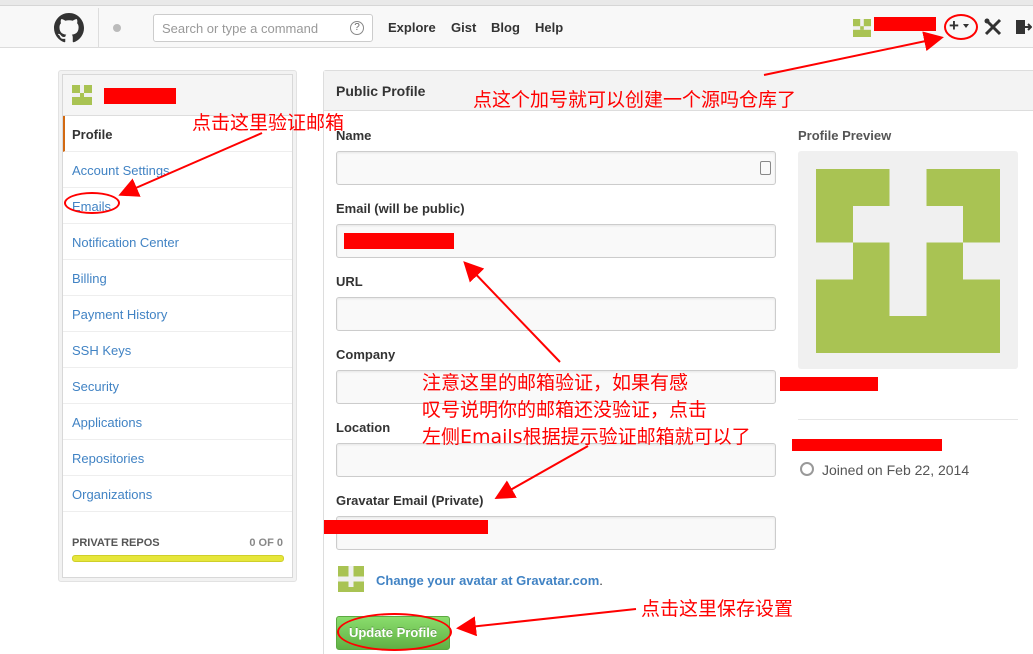 The image size is (1033, 654). I want to click on name-field, so click(556, 168).